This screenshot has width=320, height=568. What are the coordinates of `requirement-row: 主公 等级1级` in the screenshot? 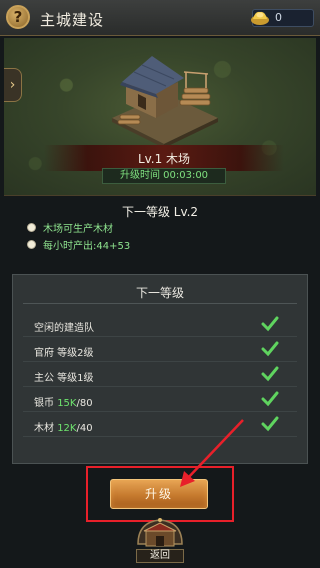 It's located at (160, 374).